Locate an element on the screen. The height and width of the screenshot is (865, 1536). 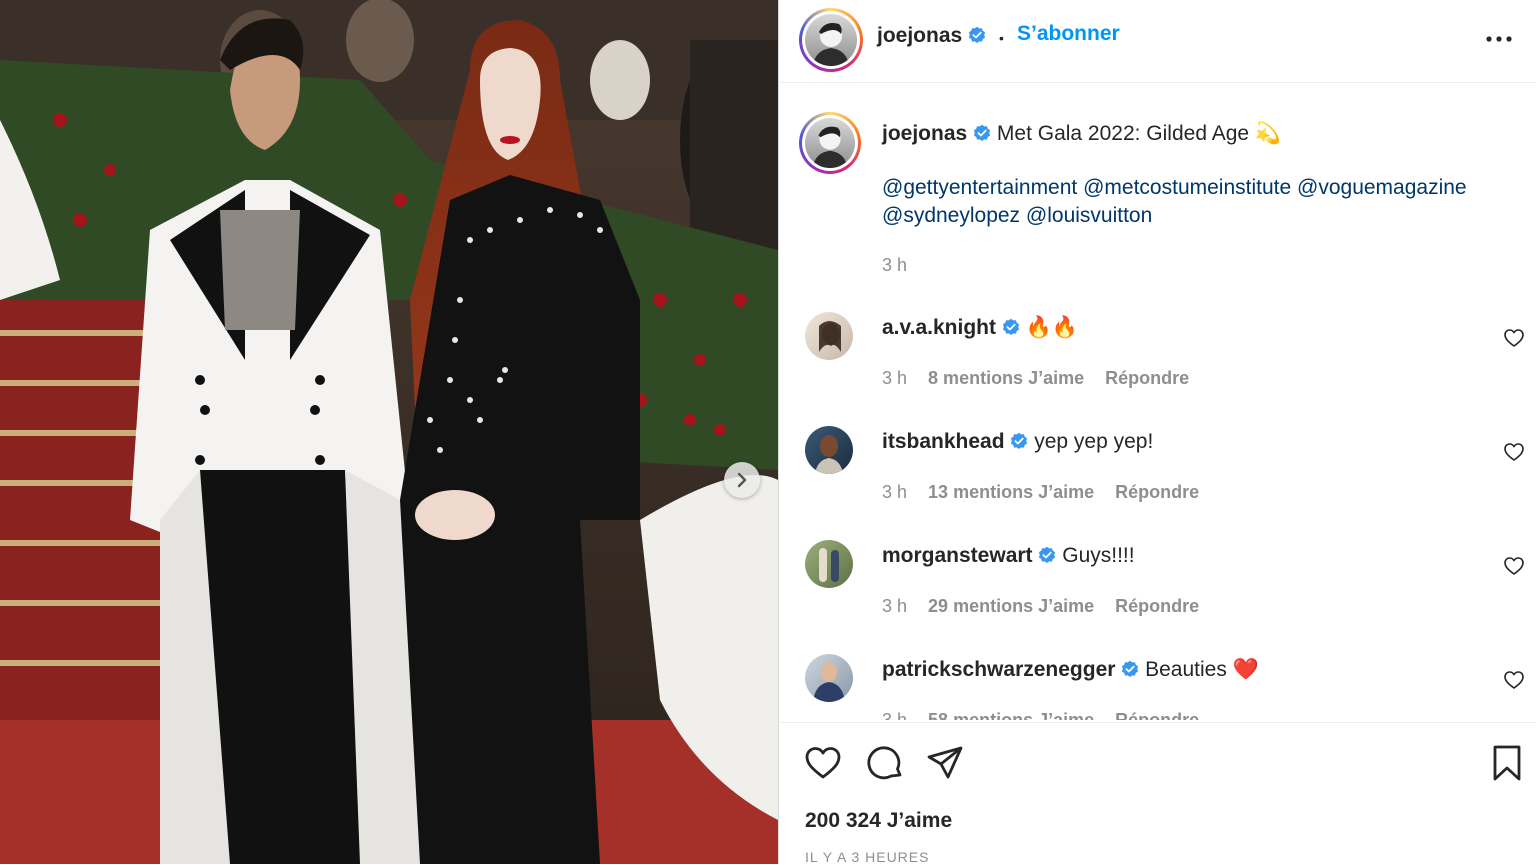
comment-bubble-icon is located at coordinates (885, 763).